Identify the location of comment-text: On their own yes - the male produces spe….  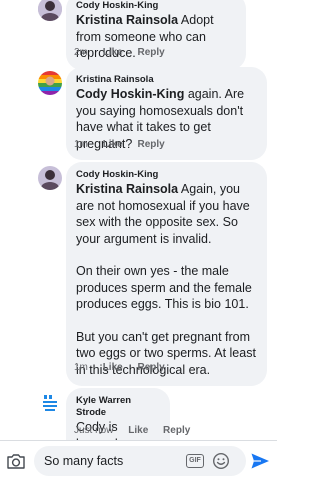
(164, 287).